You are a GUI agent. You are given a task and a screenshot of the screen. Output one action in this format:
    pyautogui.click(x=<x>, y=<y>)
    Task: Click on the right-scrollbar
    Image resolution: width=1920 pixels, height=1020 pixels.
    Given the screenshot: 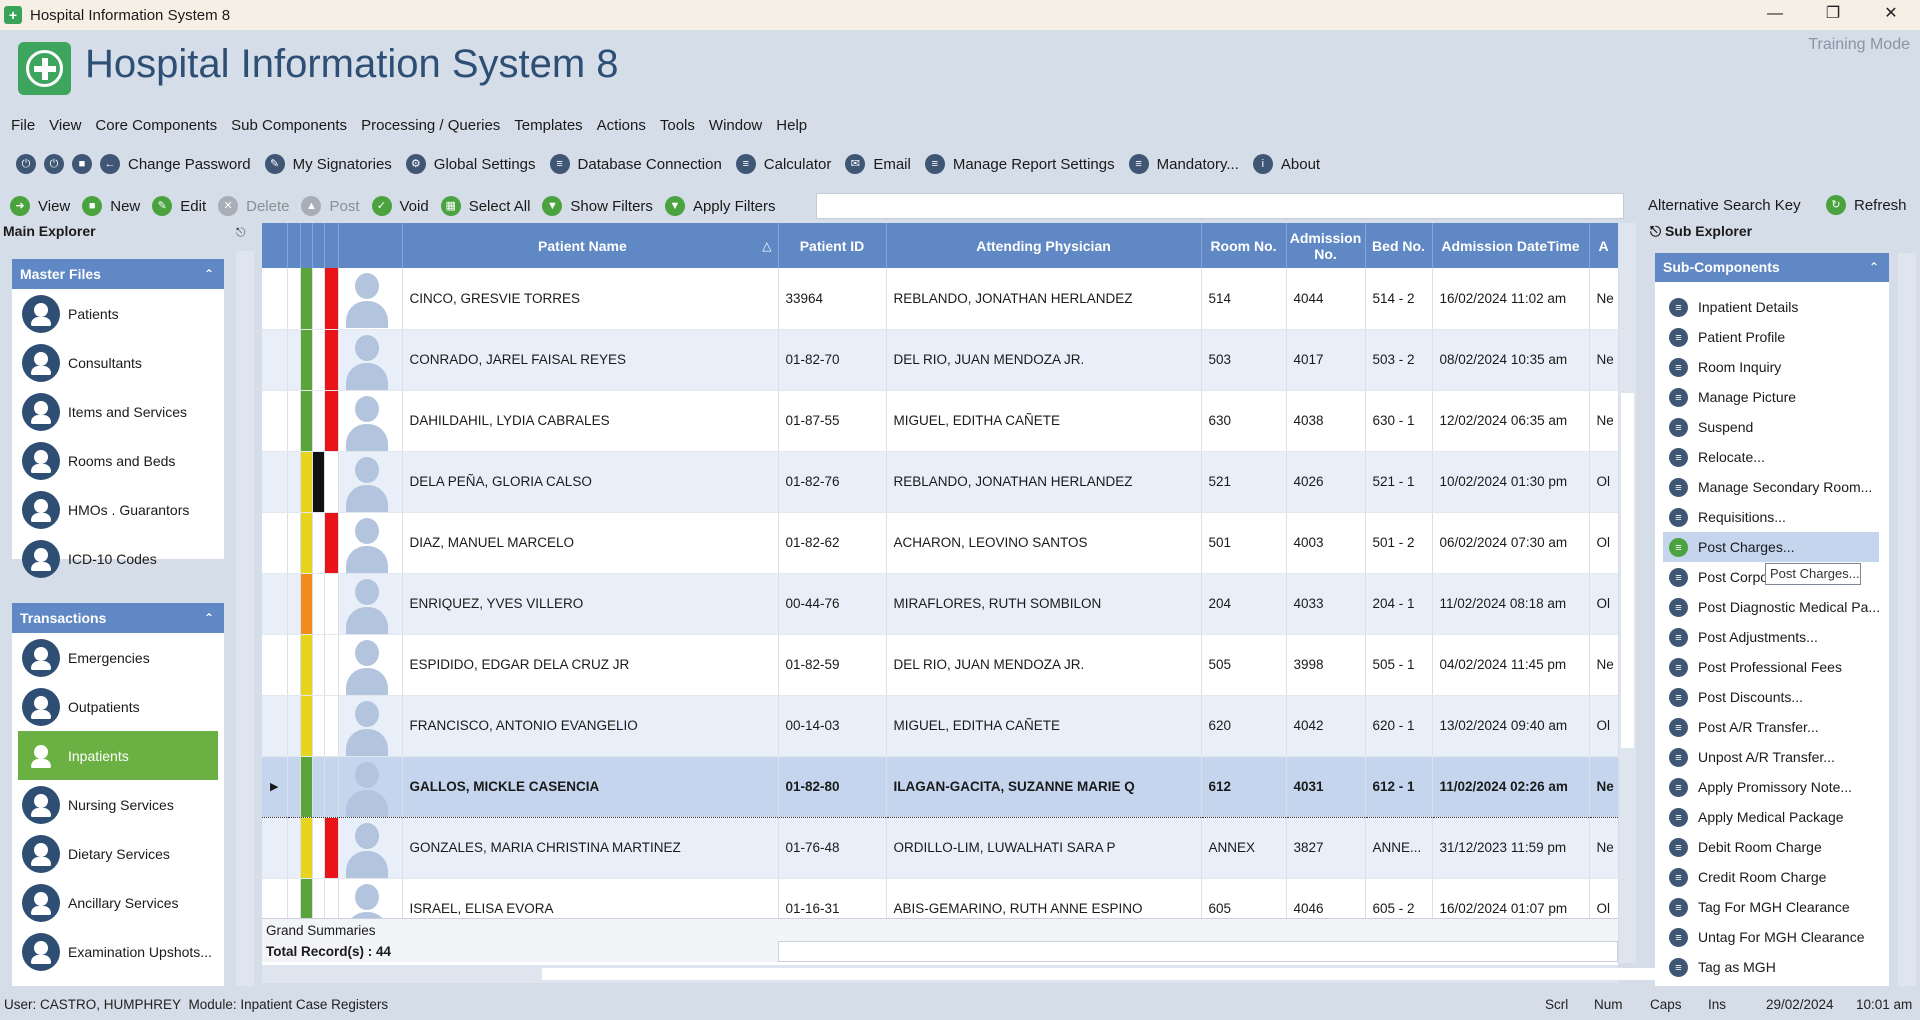 What is the action you would take?
    pyautogui.click(x=1907, y=619)
    